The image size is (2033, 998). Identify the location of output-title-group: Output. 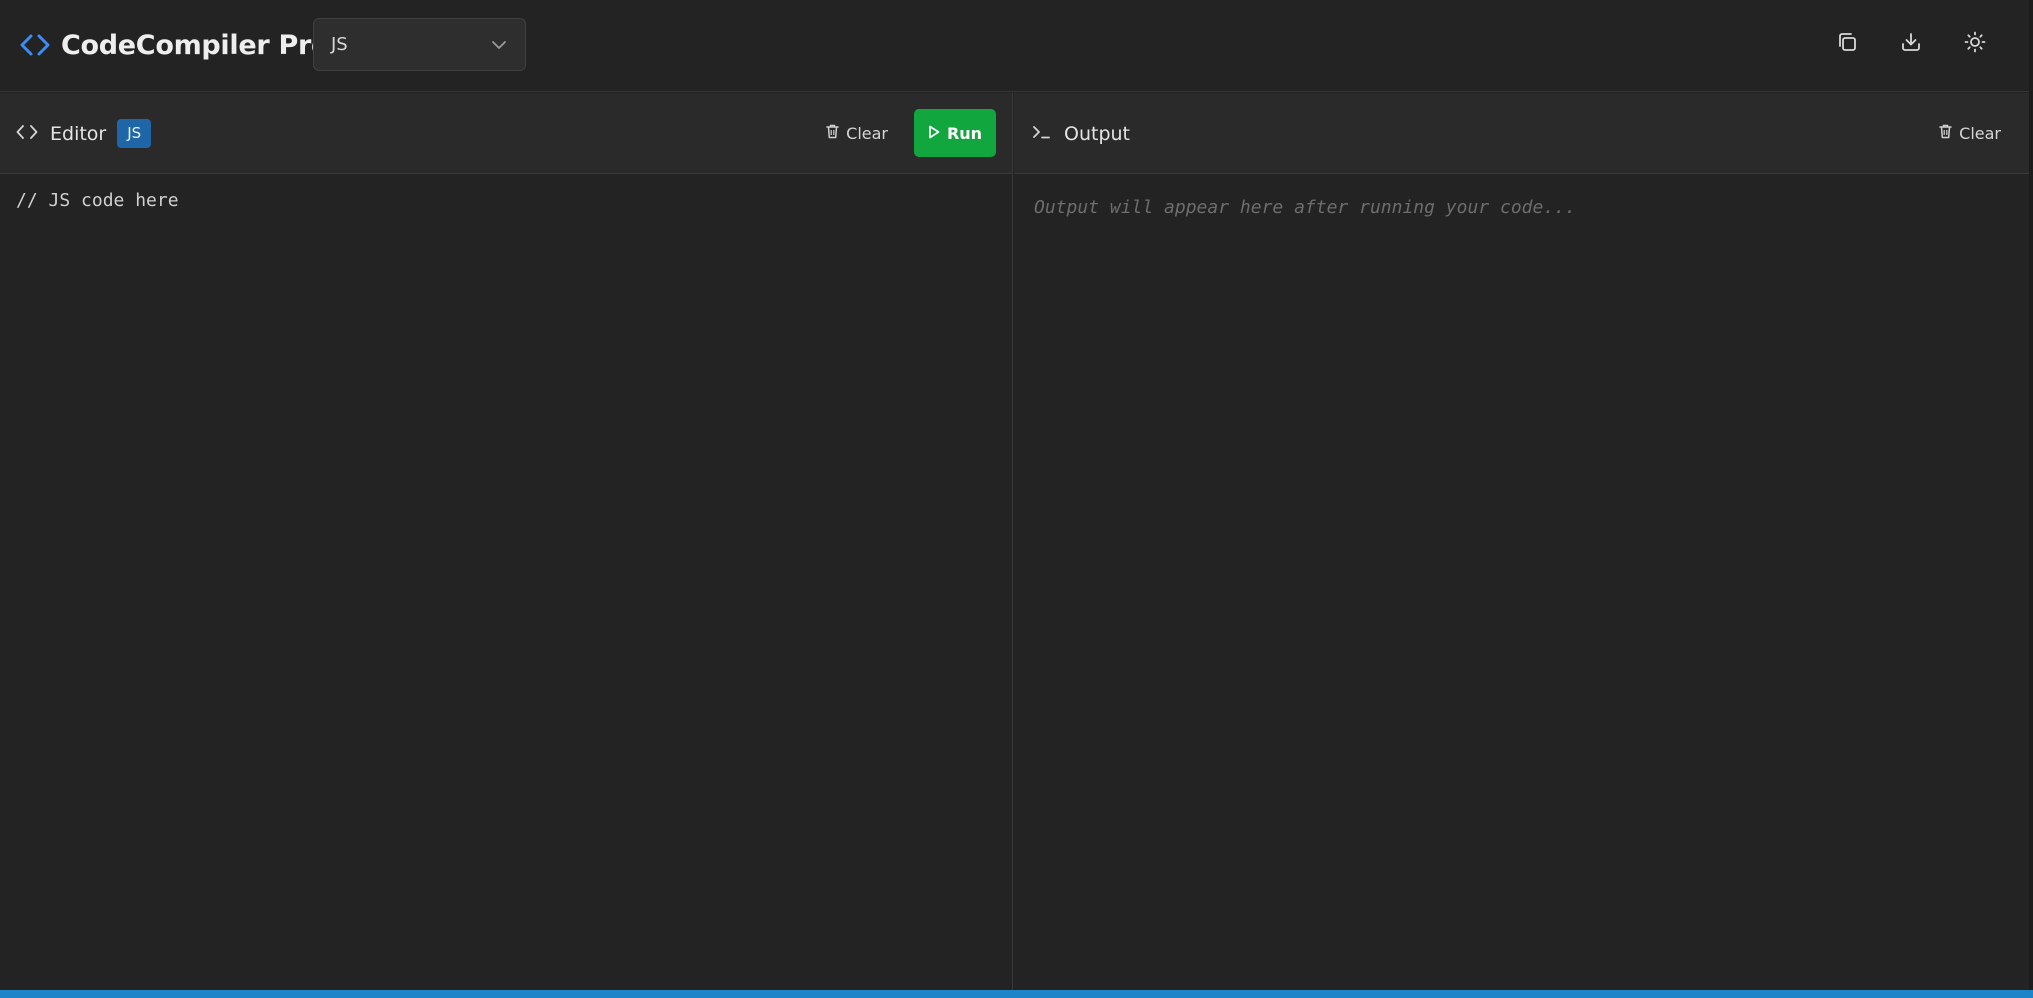
(1081, 133).